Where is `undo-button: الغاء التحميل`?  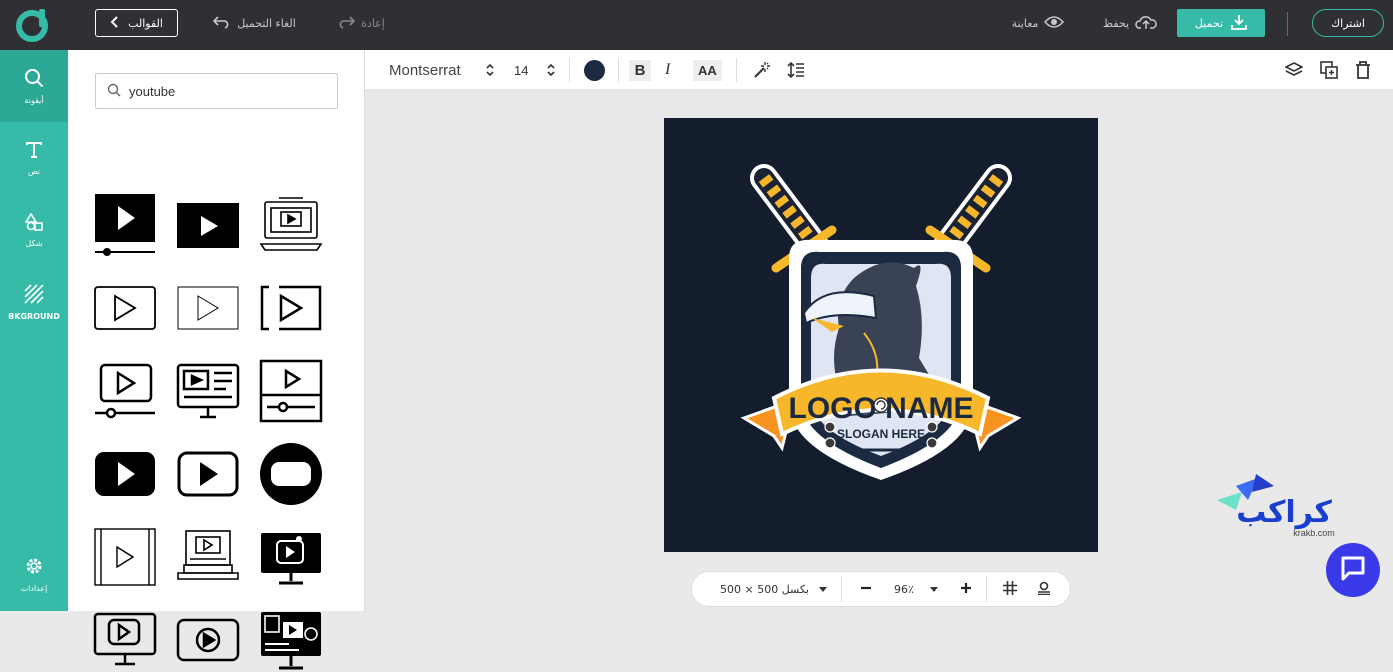 undo-button: الغاء التحميل is located at coordinates (254, 23).